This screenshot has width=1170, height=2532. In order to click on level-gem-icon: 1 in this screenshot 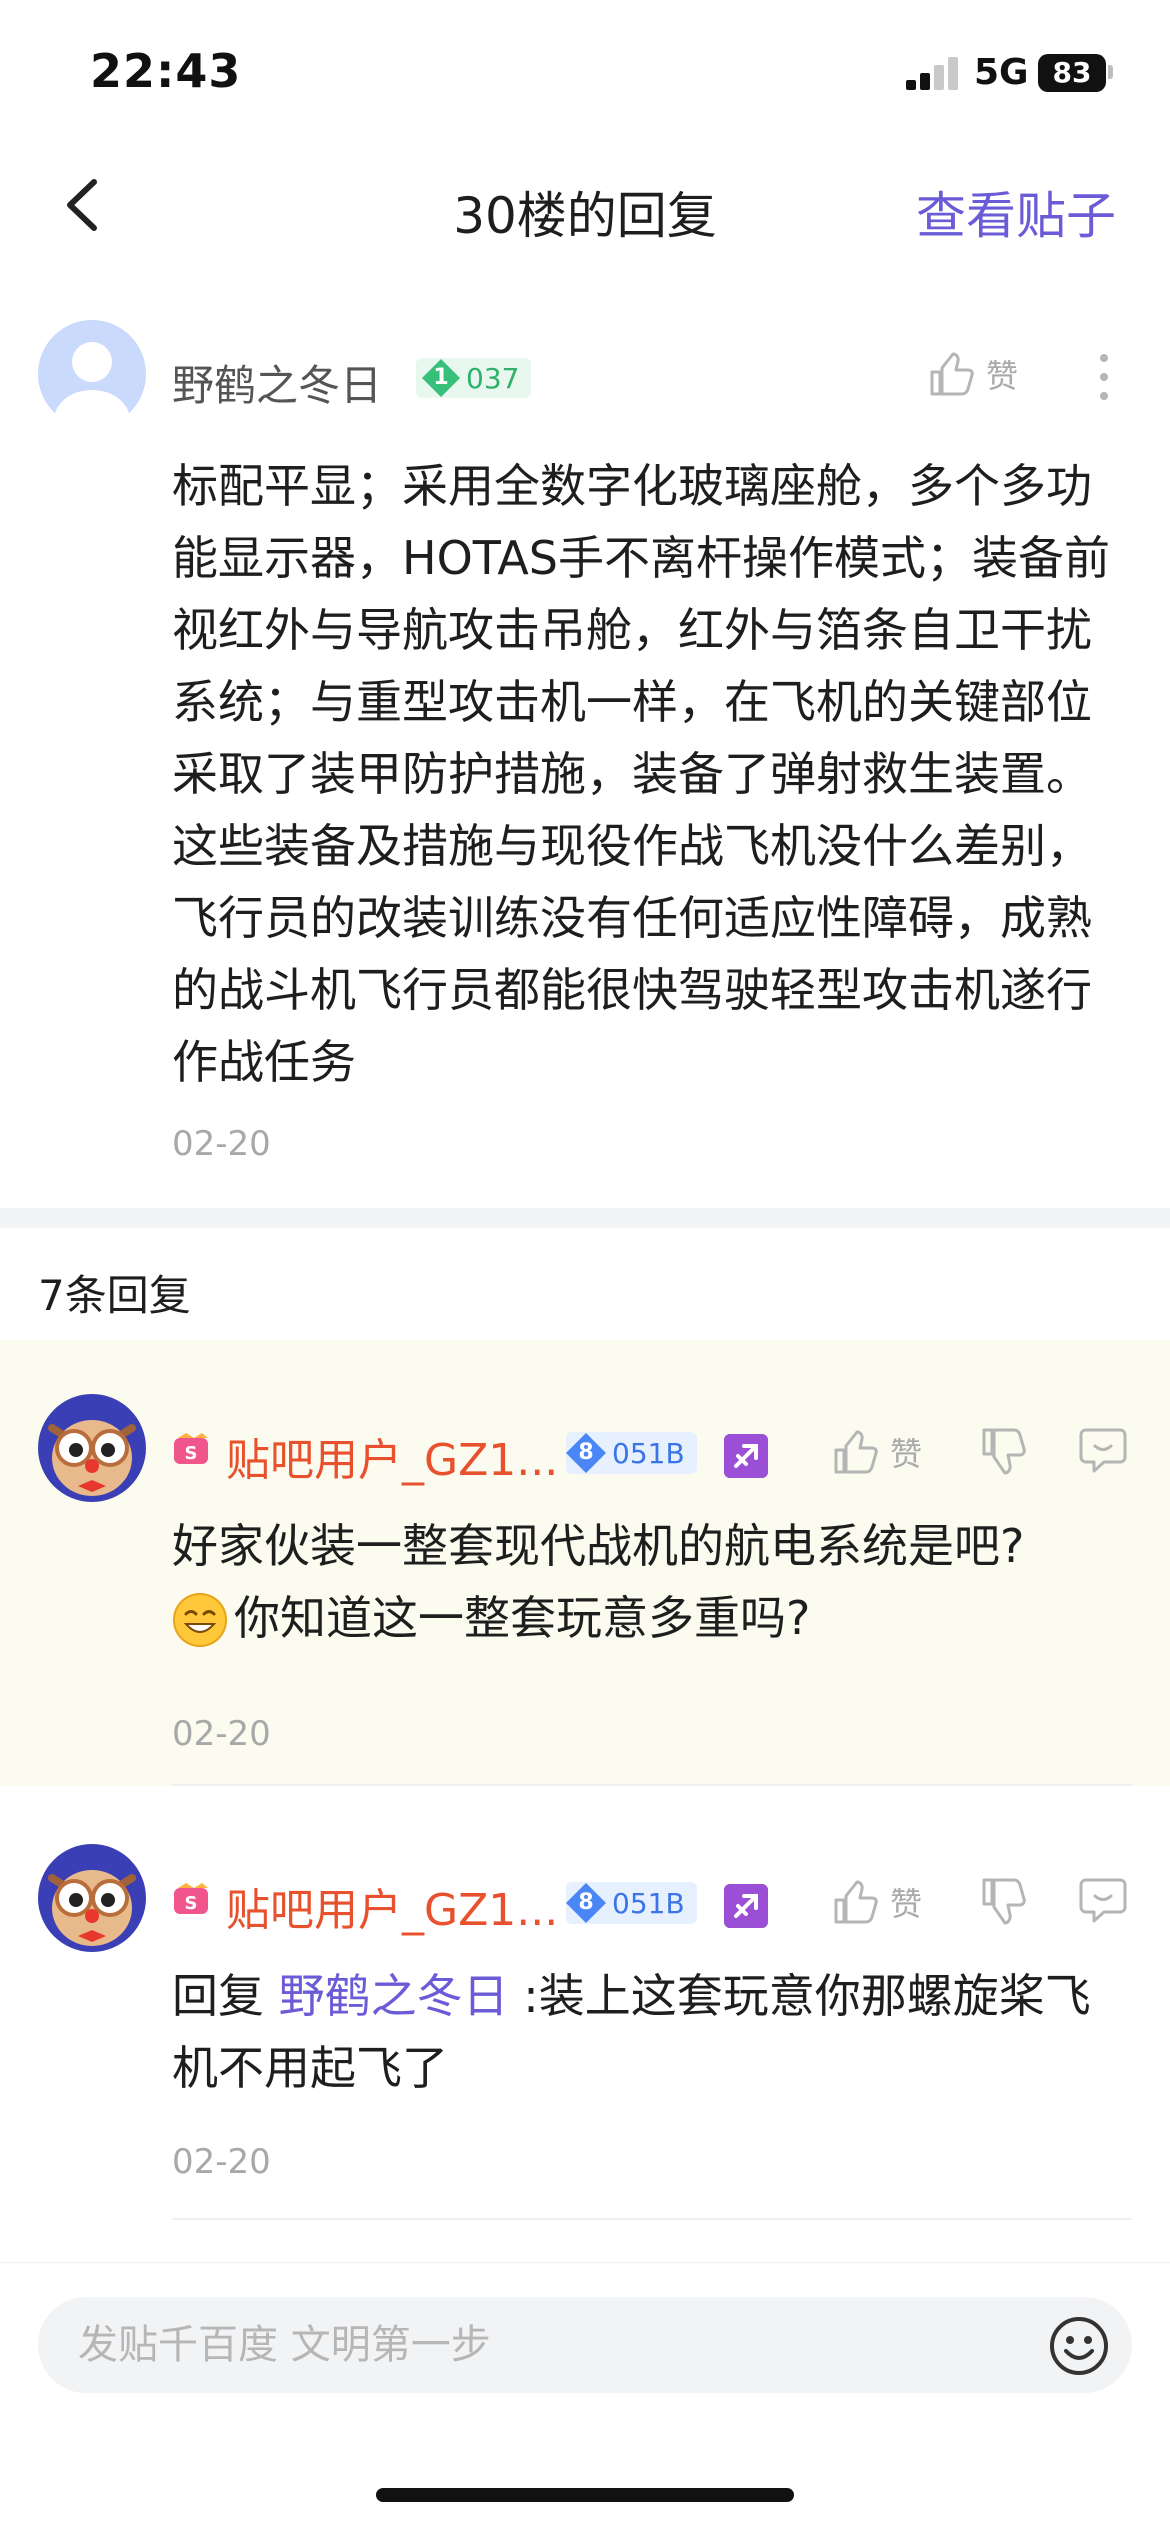, I will do `click(441, 378)`.